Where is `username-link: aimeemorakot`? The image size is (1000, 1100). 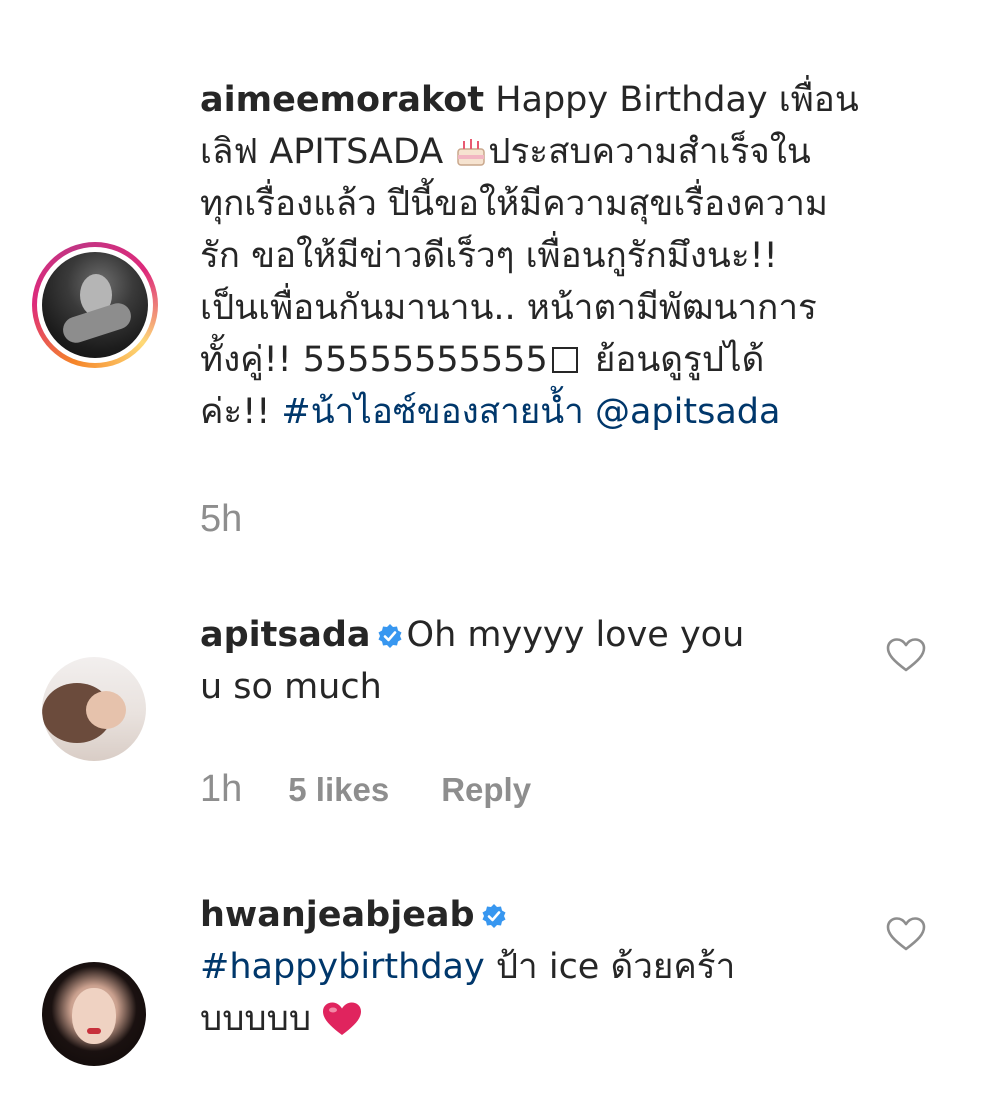 username-link: aimeemorakot is located at coordinates (342, 100).